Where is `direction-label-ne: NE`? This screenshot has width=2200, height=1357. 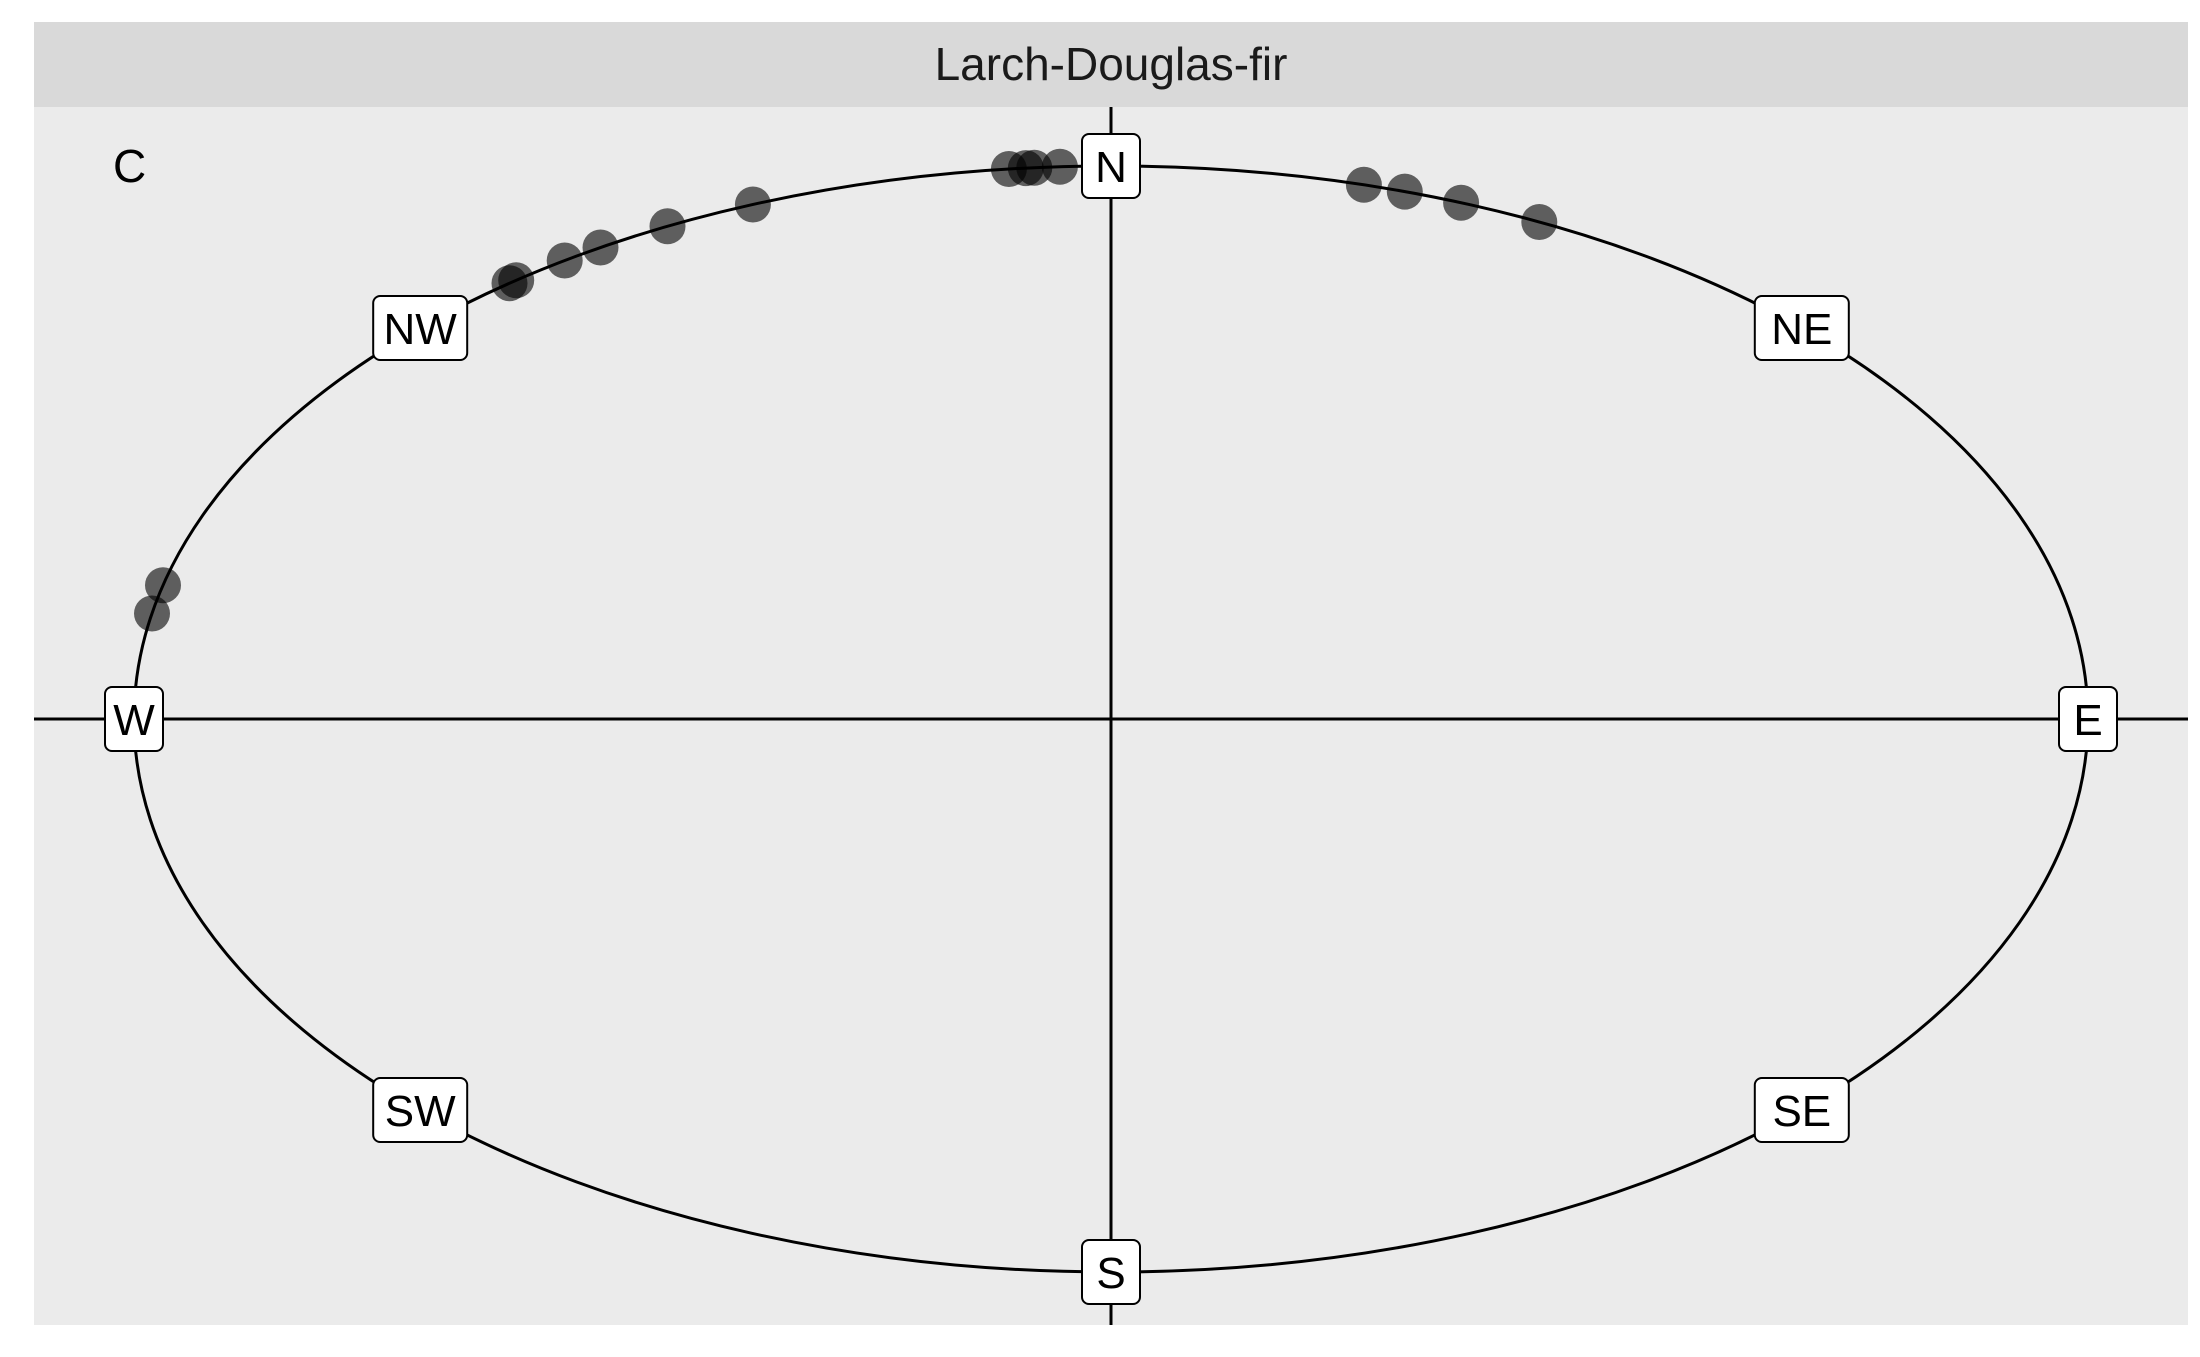 direction-label-ne: NE is located at coordinates (1801, 328).